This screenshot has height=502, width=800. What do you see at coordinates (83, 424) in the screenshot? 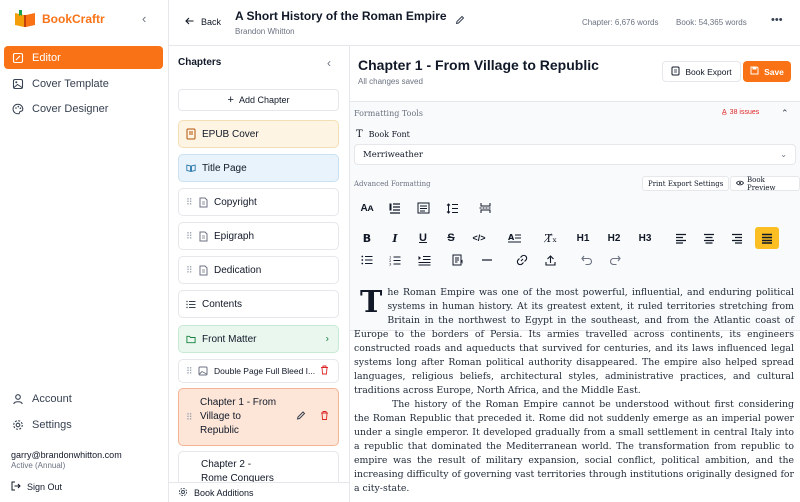
I see `nav-item-settings: Settings` at bounding box center [83, 424].